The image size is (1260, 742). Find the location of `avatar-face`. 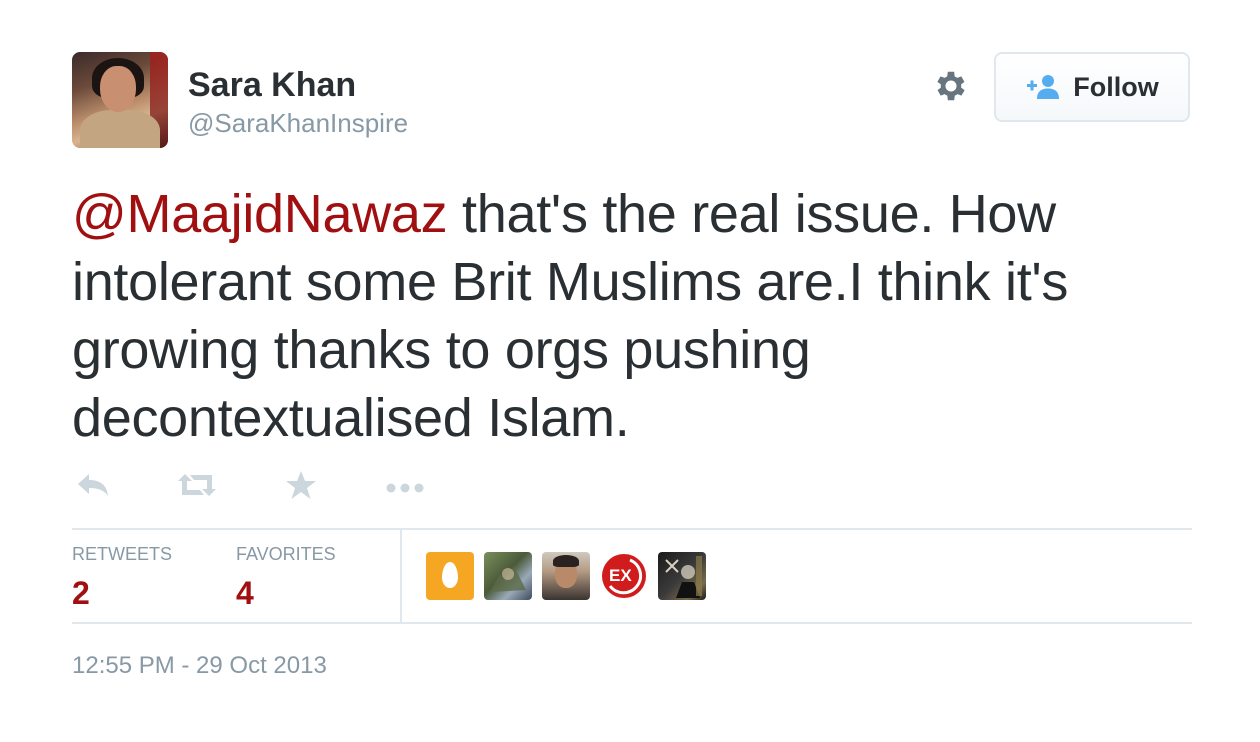

avatar-face is located at coordinates (118, 89).